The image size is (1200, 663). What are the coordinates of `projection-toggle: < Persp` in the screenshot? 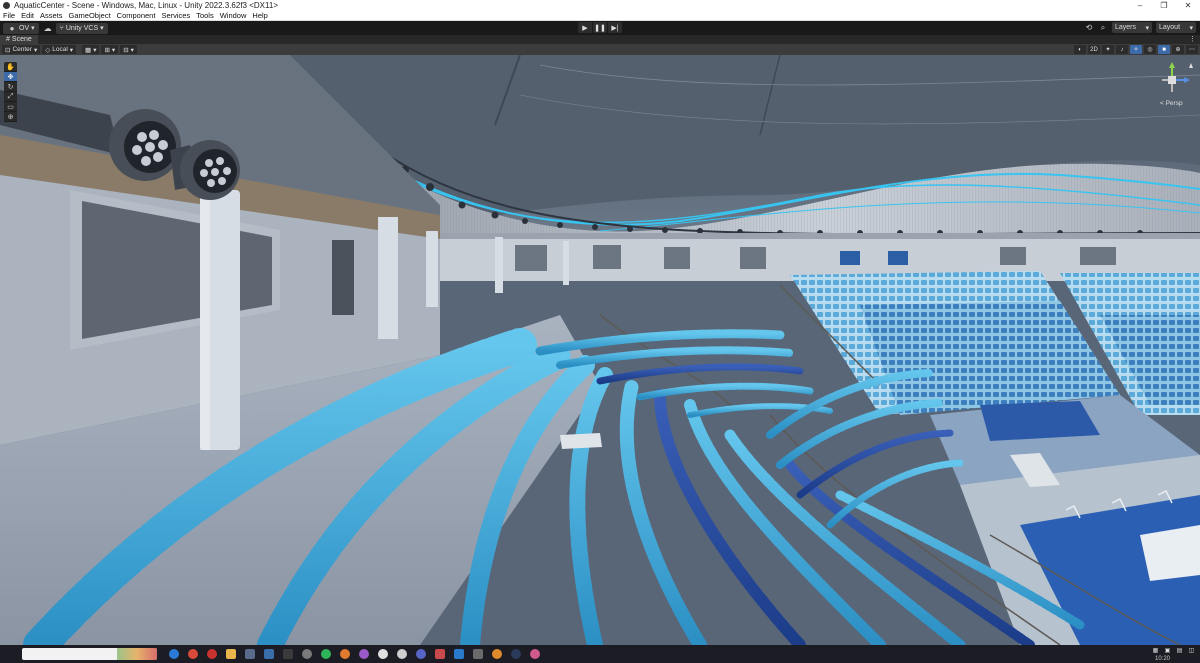 It's located at (1171, 103).